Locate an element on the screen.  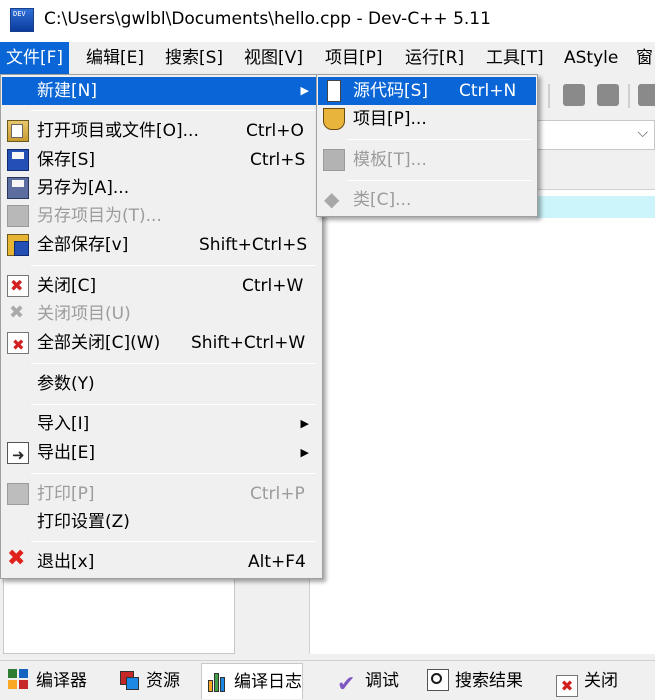
save-all-icon is located at coordinates (18, 245).